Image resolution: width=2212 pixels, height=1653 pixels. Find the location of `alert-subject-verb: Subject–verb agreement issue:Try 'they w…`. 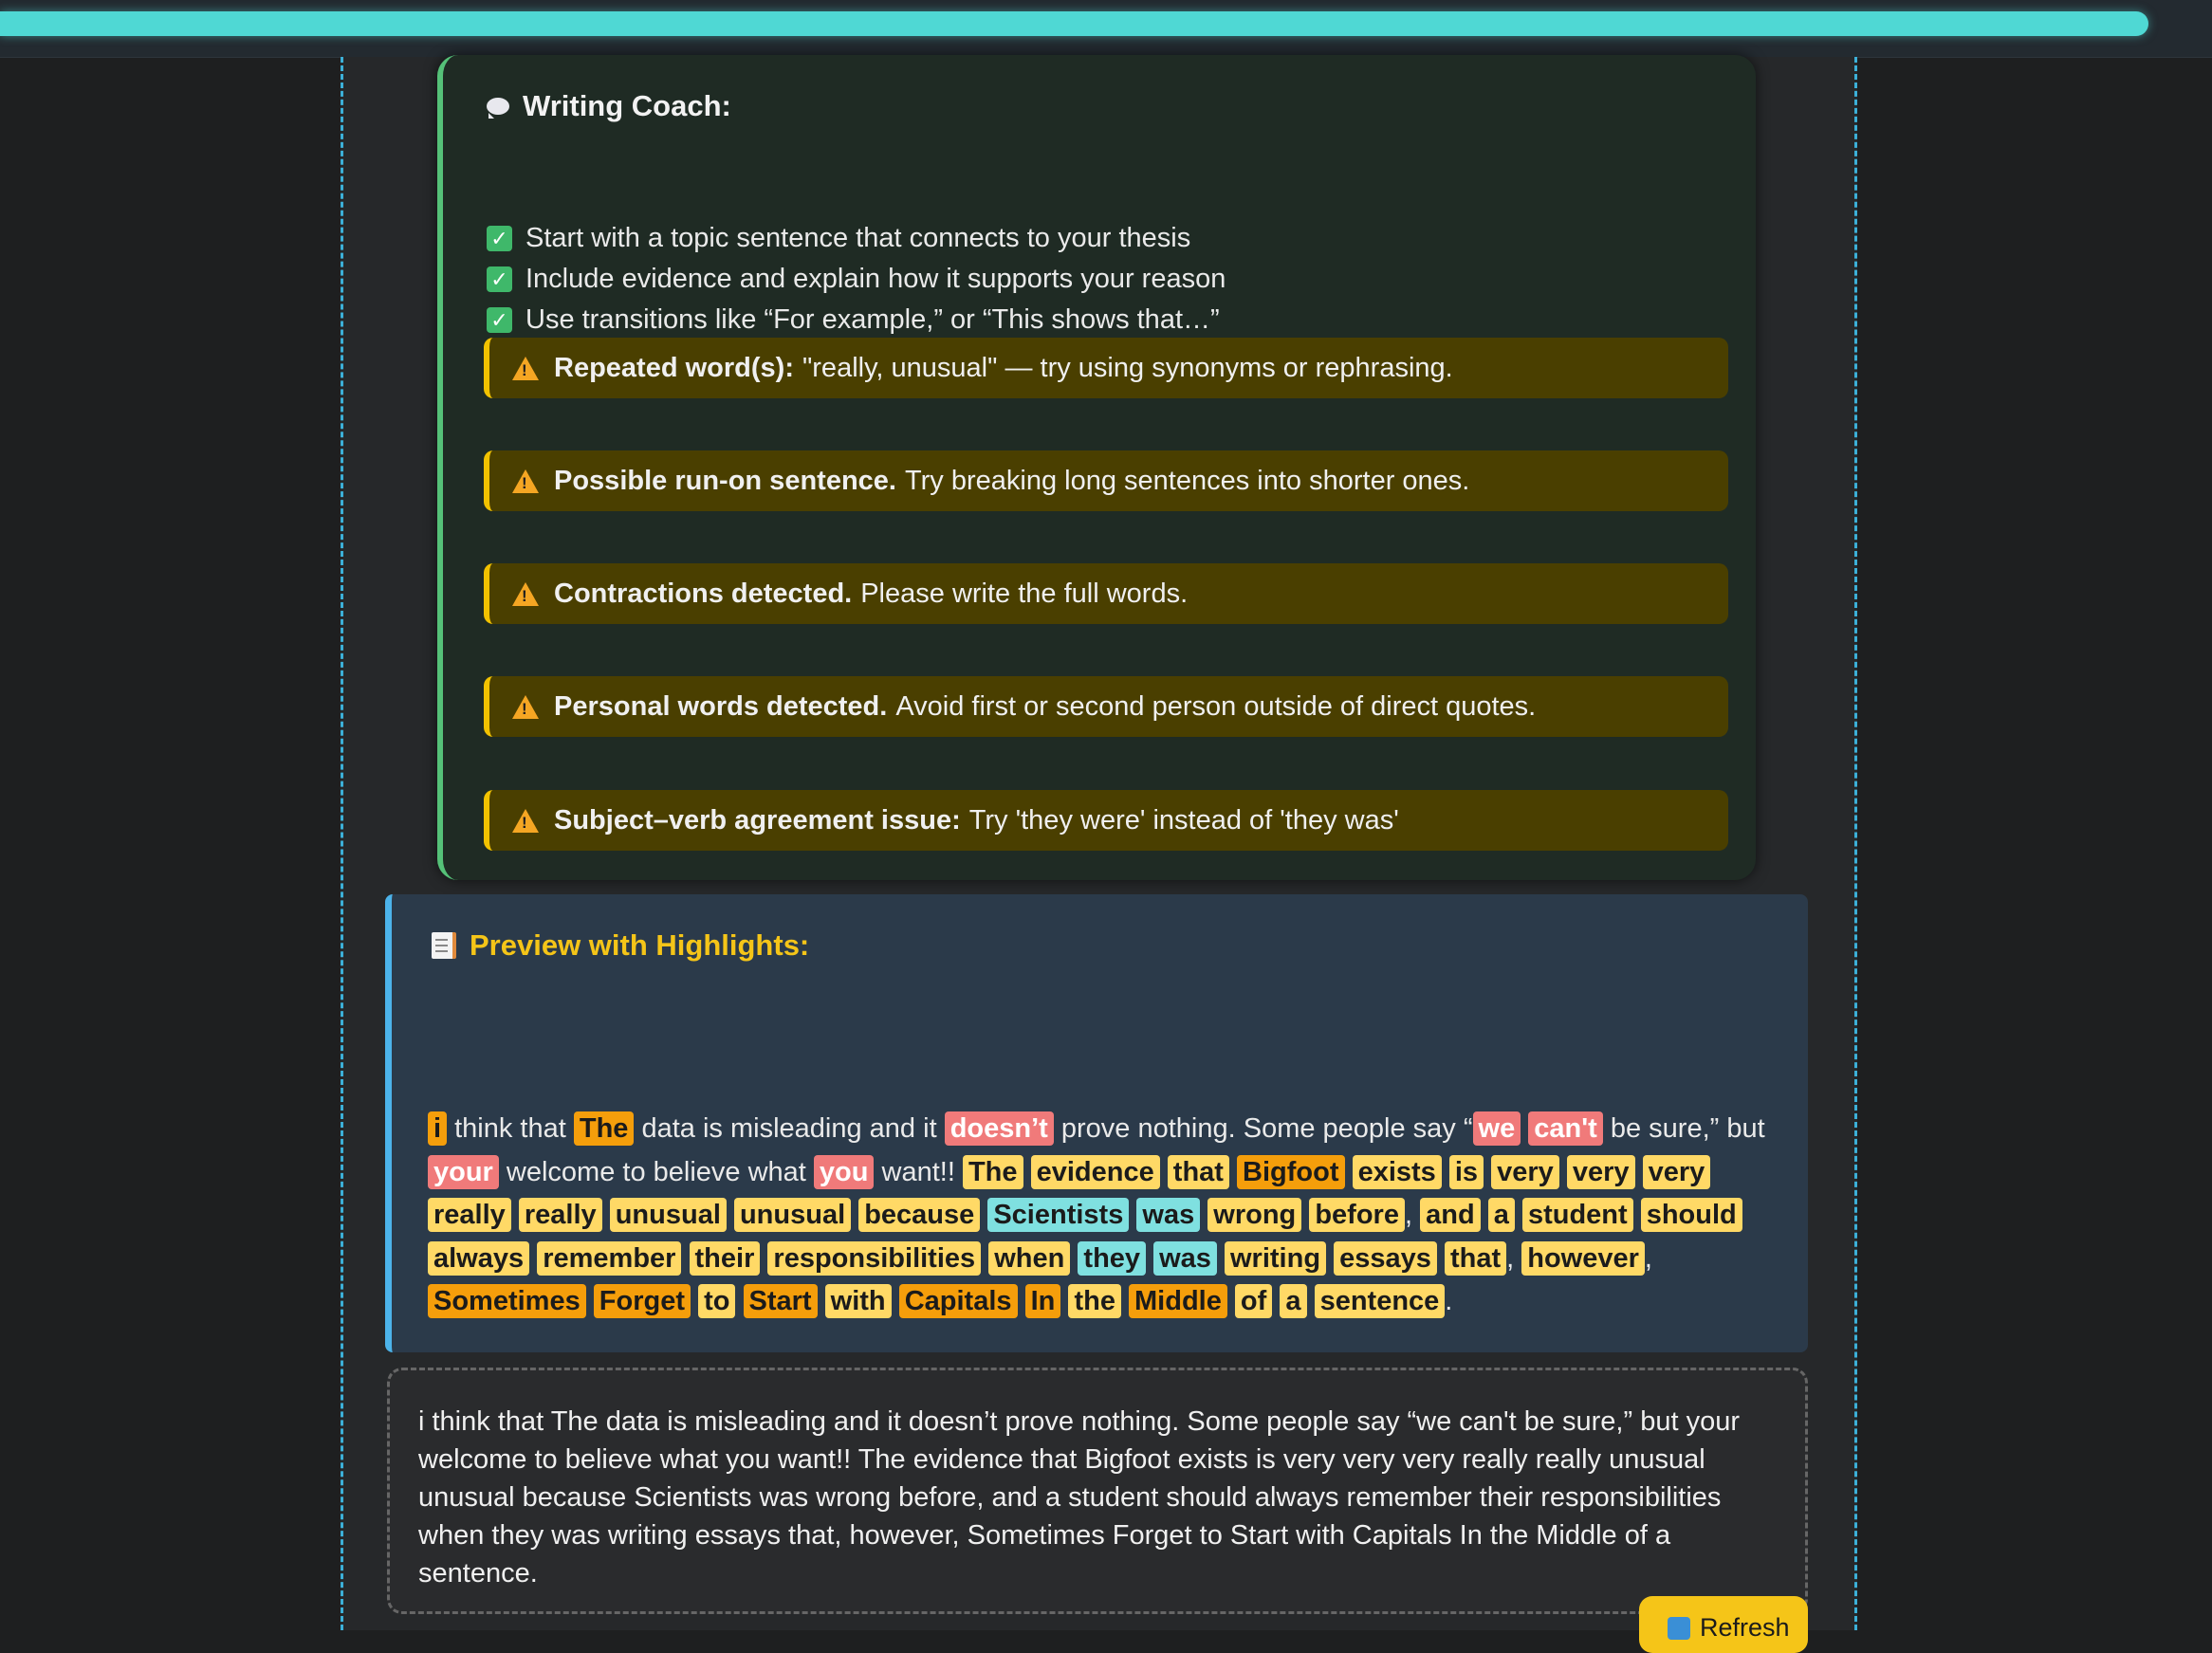

alert-subject-verb: Subject–verb agreement issue:Try 'they w… is located at coordinates (1106, 821).